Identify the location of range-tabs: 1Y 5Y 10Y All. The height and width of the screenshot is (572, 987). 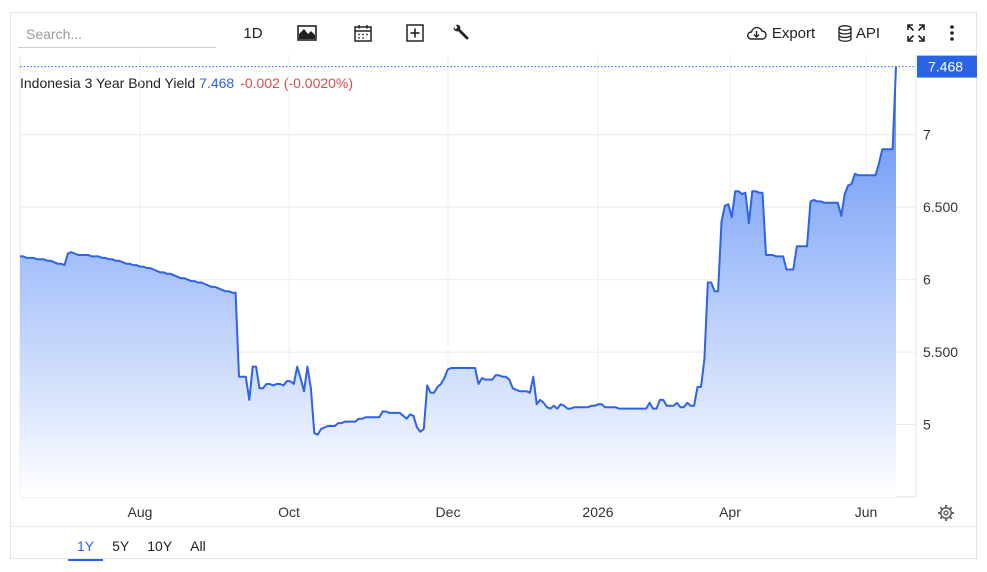
(141, 548).